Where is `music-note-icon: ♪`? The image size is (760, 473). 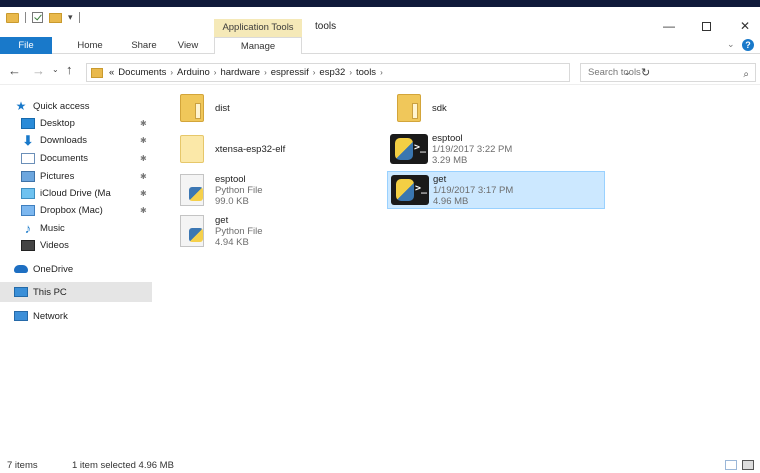 music-note-icon: ♪ is located at coordinates (28, 228).